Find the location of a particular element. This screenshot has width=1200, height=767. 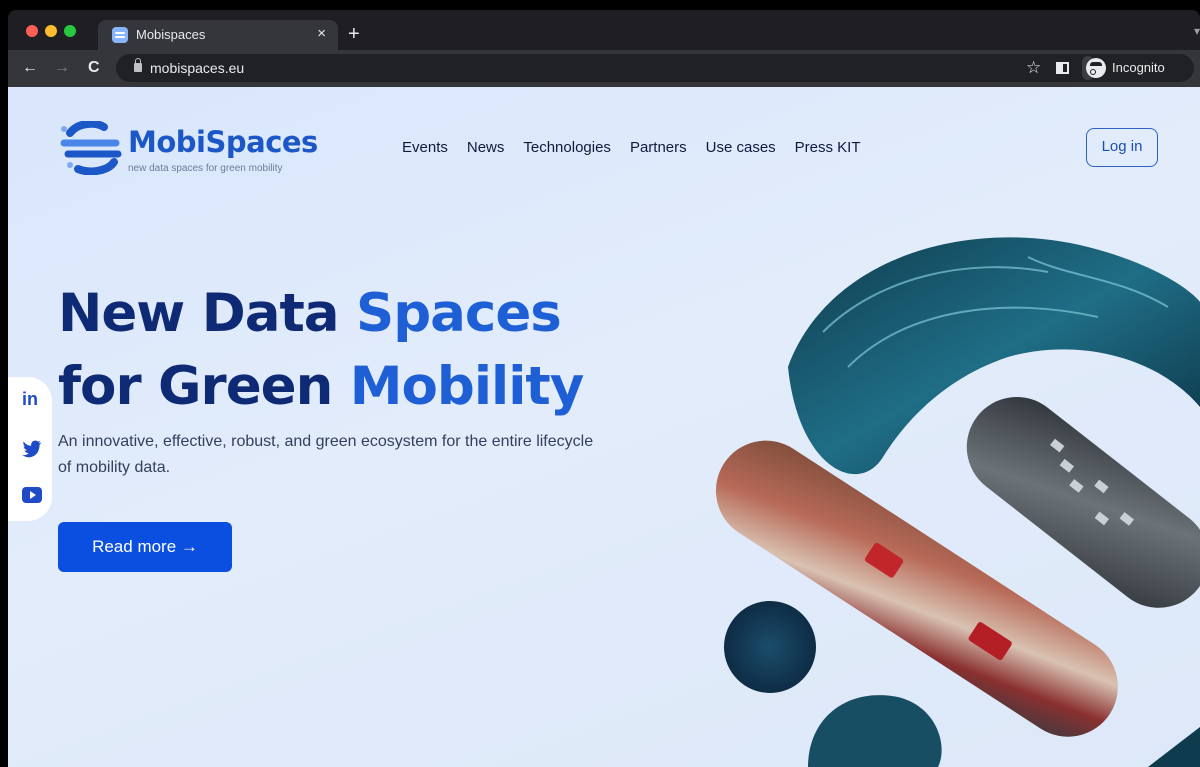

youtube-icon is located at coordinates (32, 495).